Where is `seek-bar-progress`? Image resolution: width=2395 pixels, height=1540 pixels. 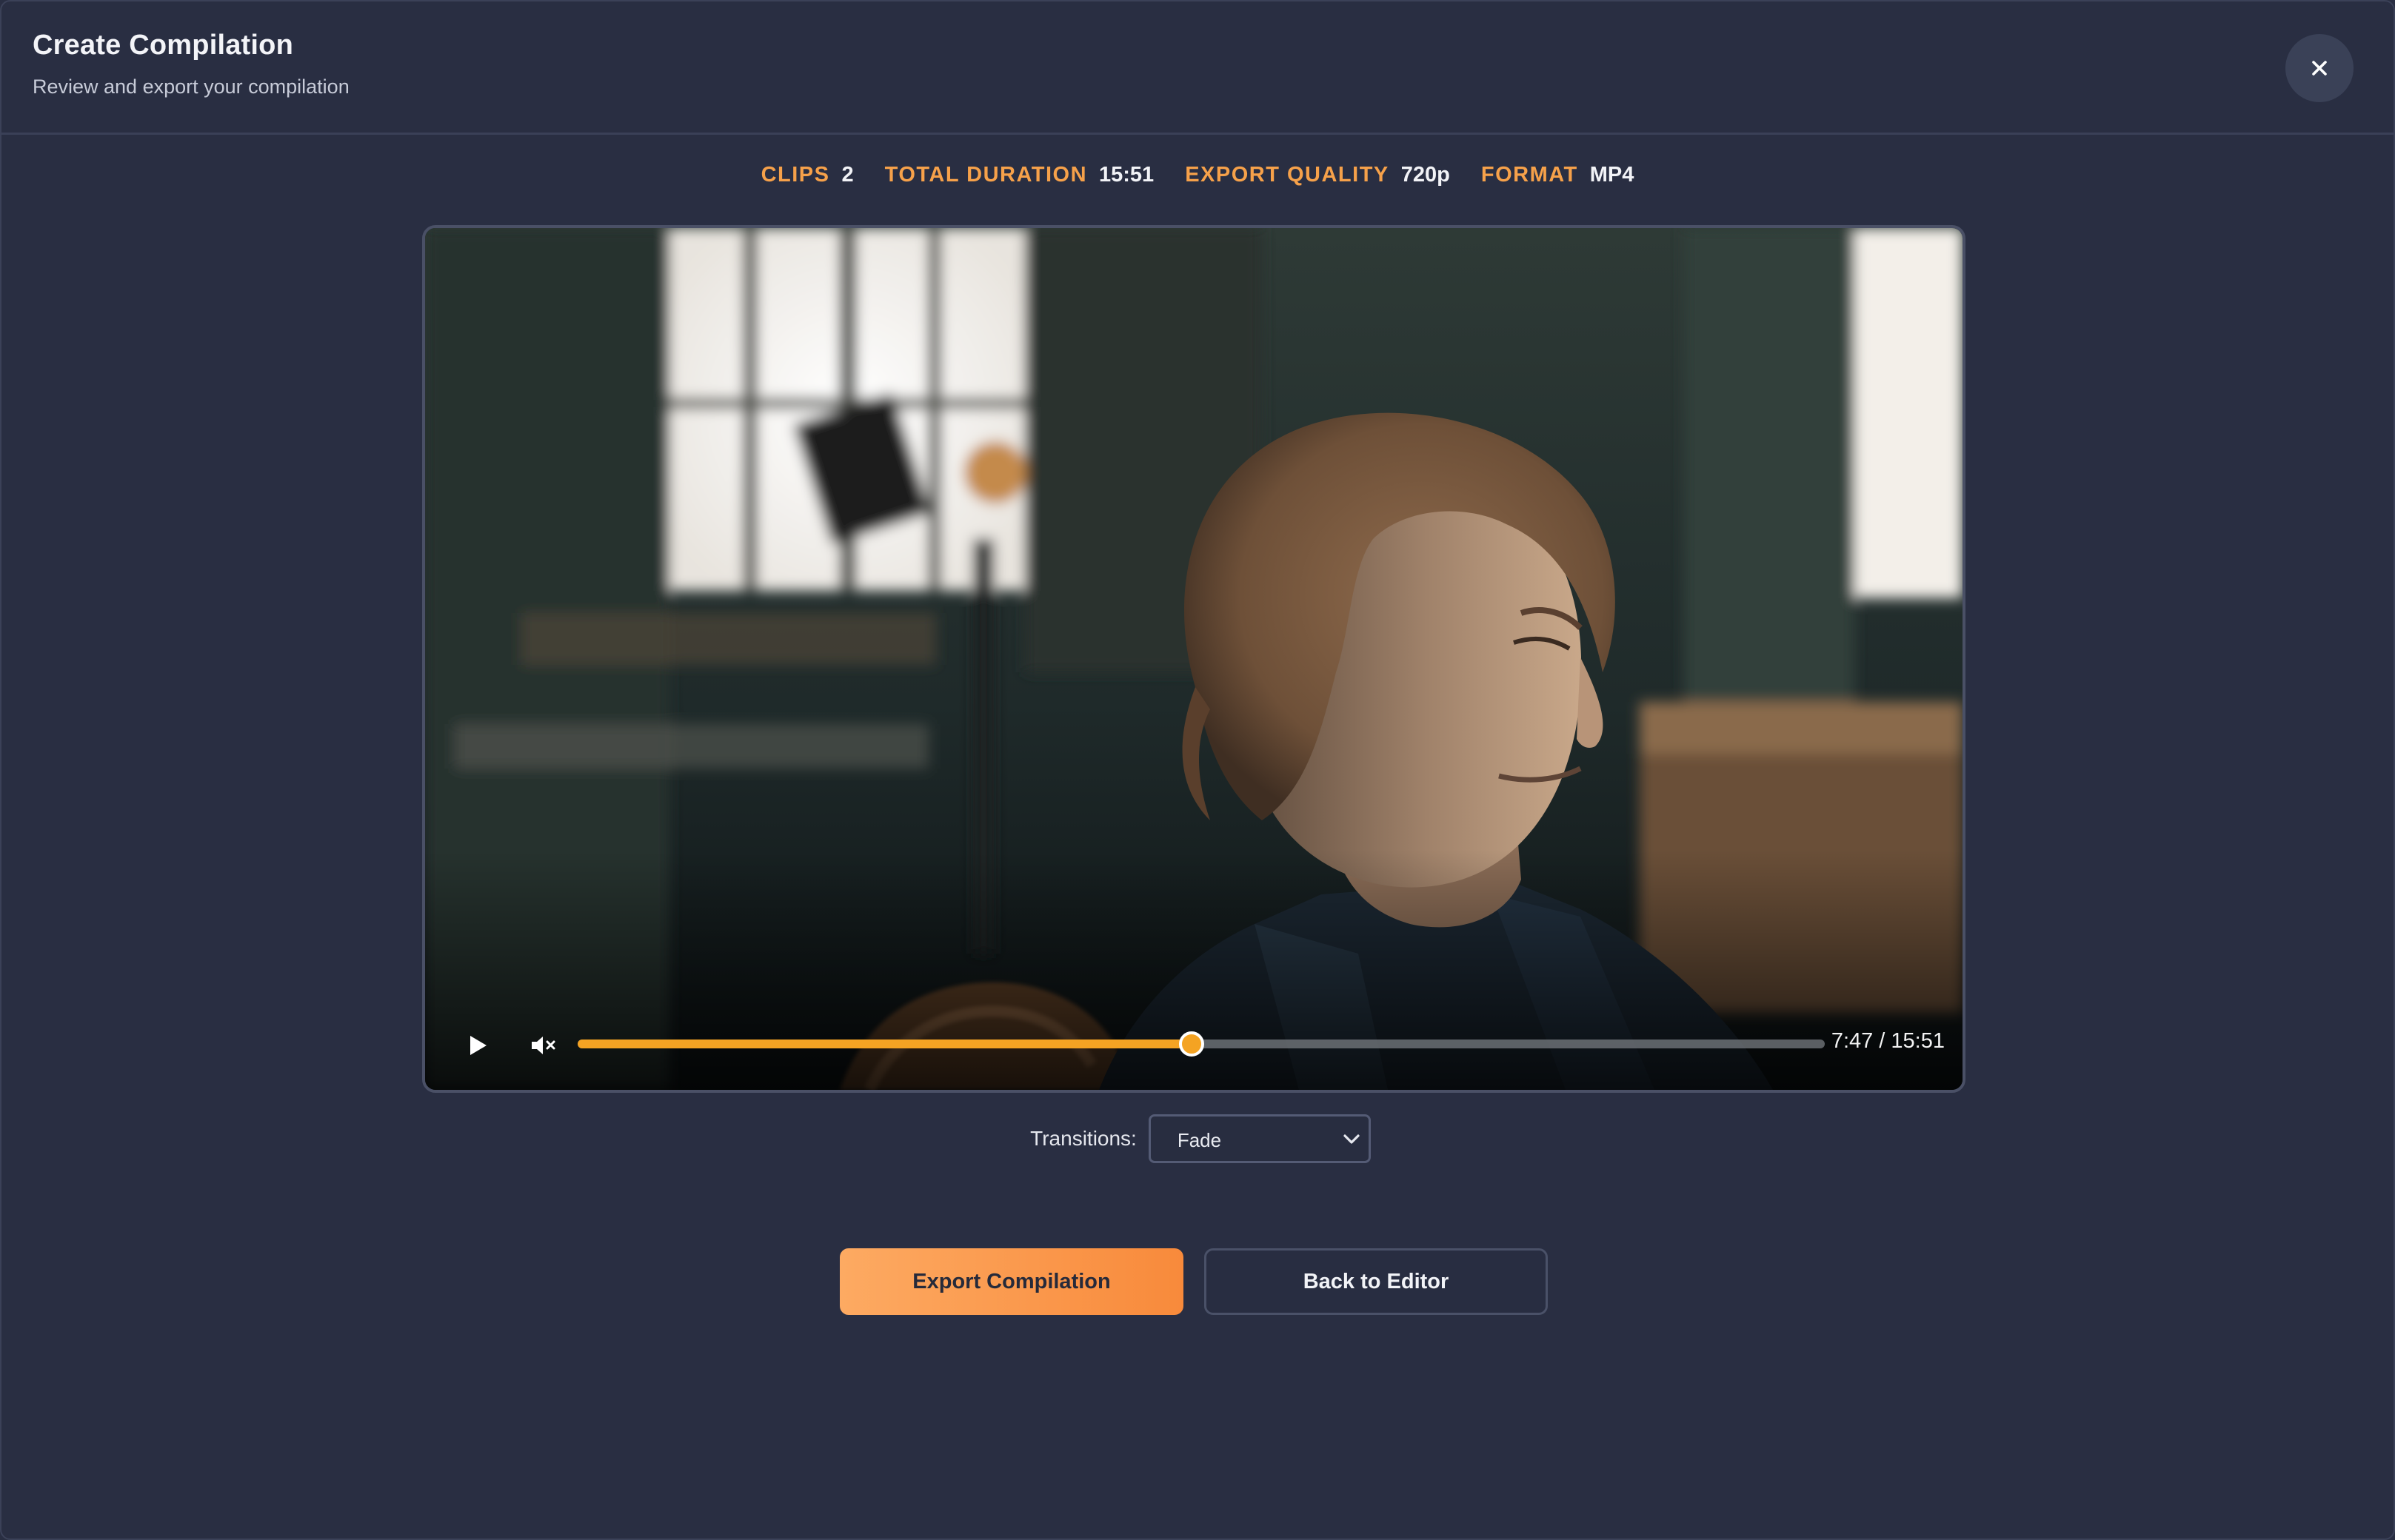 seek-bar-progress is located at coordinates (884, 1044).